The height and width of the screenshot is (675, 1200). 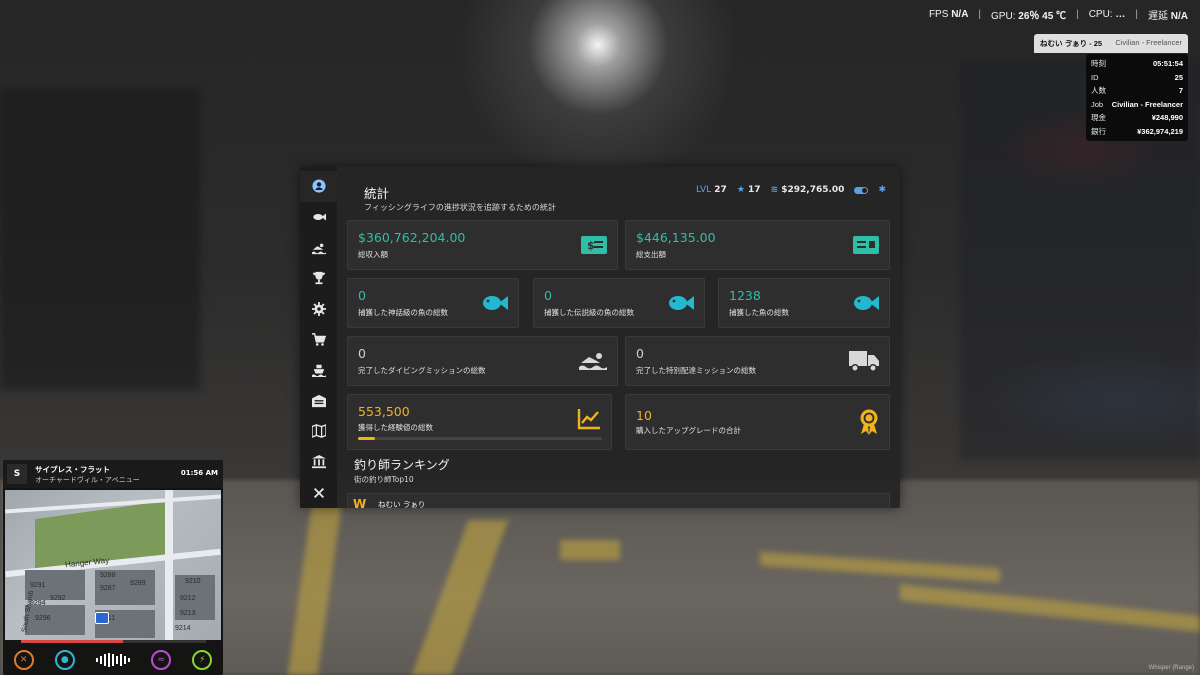 I want to click on player-header: ねむい ゔぁり - 25 Civilian - Freelancer, so click(x=1111, y=43).